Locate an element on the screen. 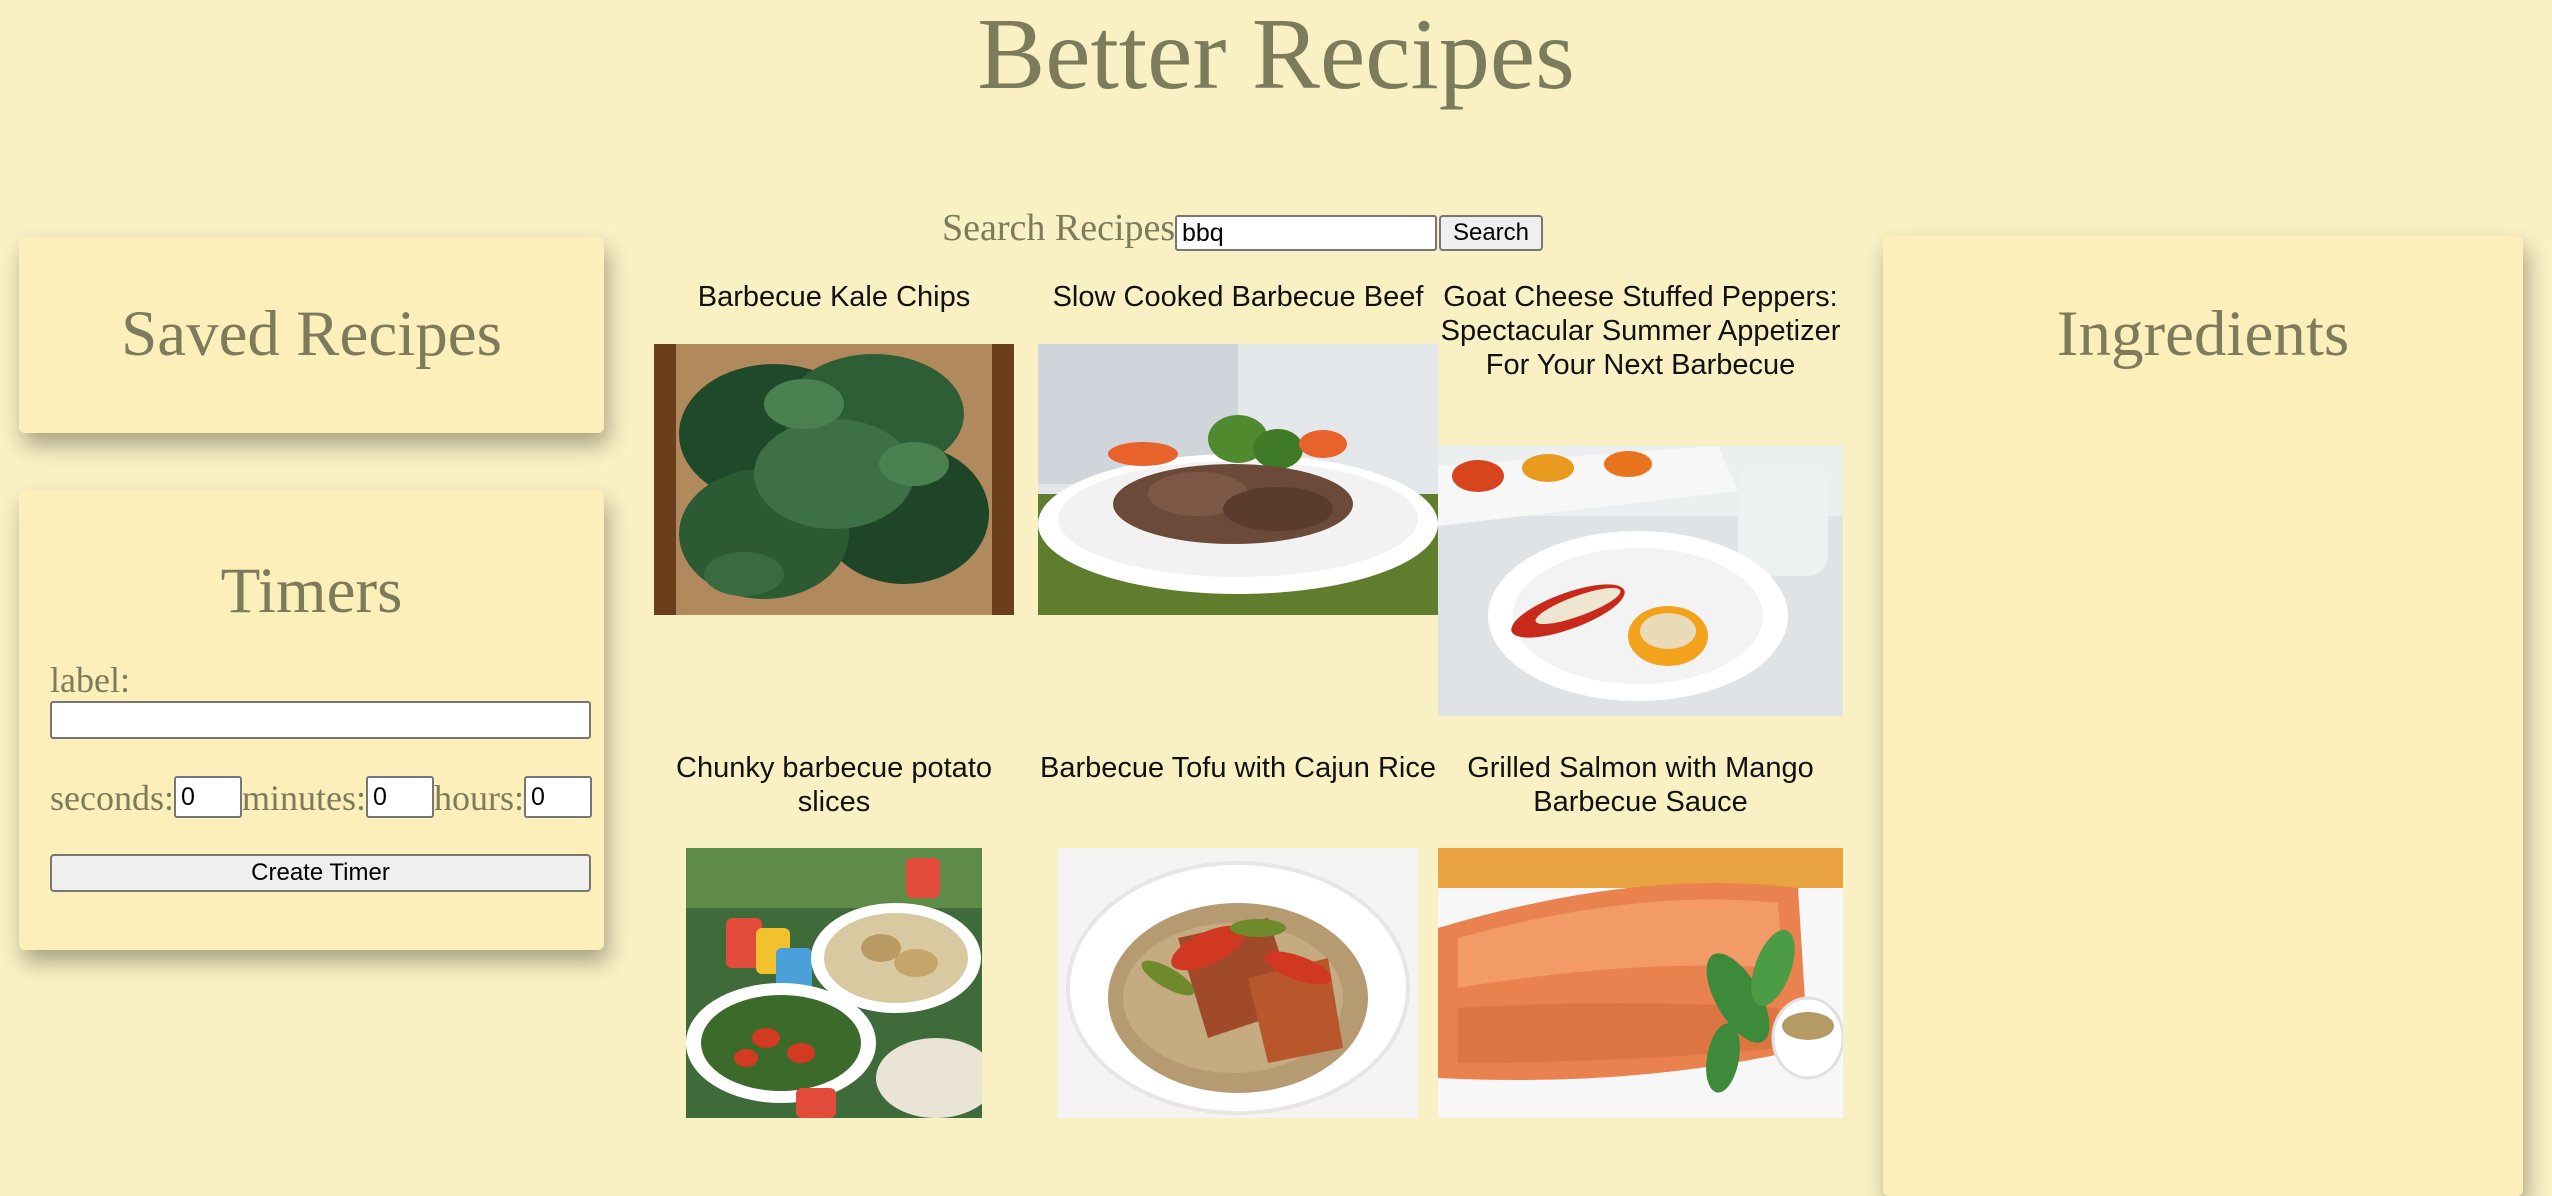  recipe-image-kale-chips is located at coordinates (834, 479).